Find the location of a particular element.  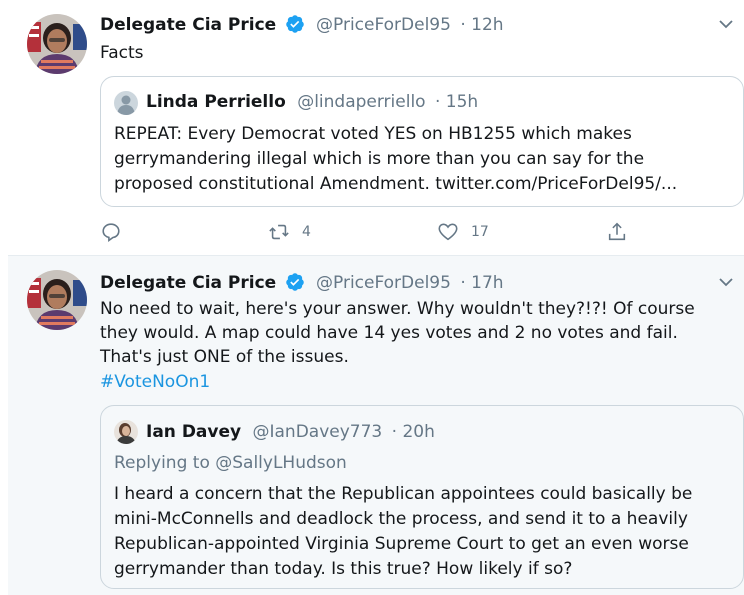

tweet-header: Delegate Cia Price @PriceForDel95 · 17h is located at coordinates (302, 283).